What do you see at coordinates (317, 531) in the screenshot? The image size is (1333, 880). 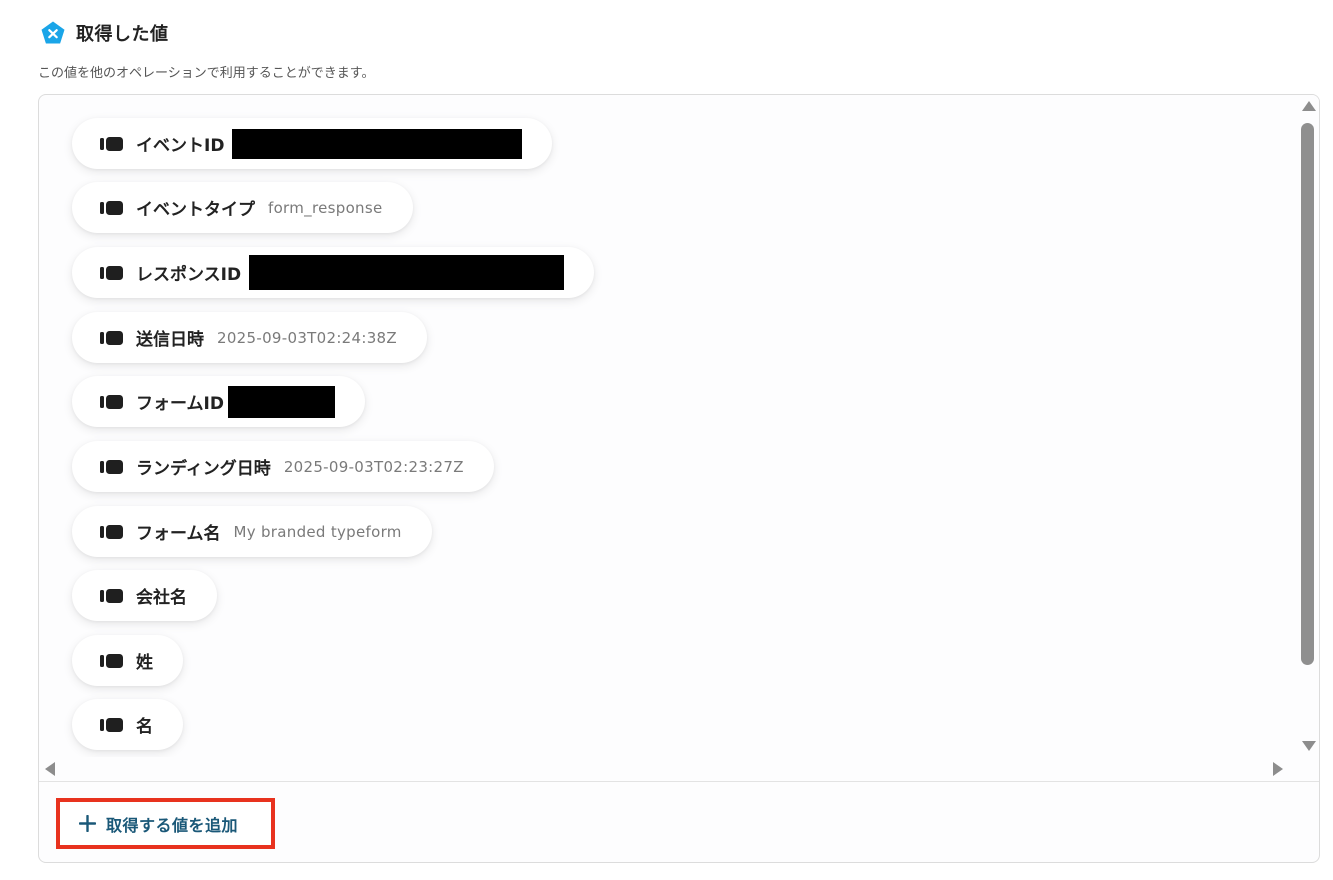 I see `pill-value: My branded typeform` at bounding box center [317, 531].